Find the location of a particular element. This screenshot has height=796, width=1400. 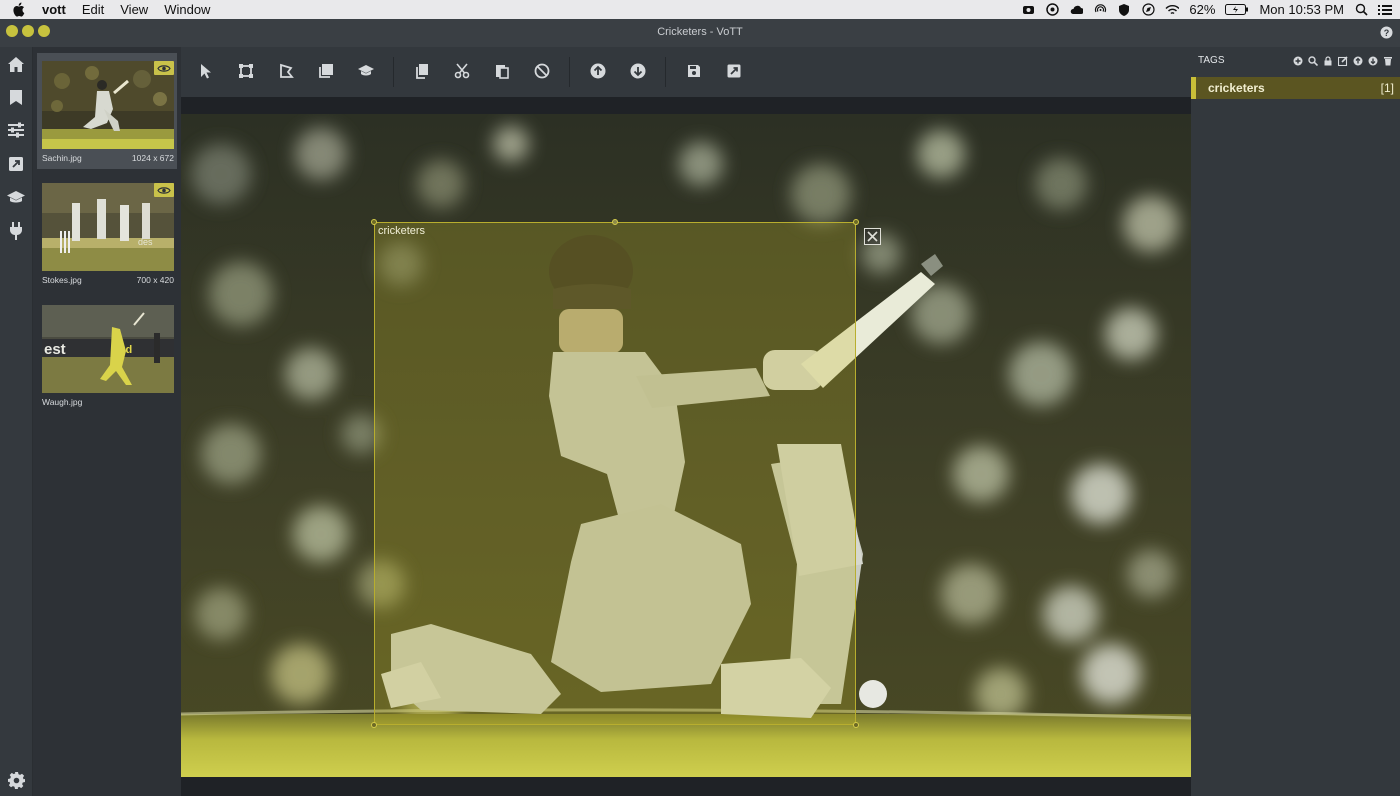

region-close-icon is located at coordinates (872, 236).